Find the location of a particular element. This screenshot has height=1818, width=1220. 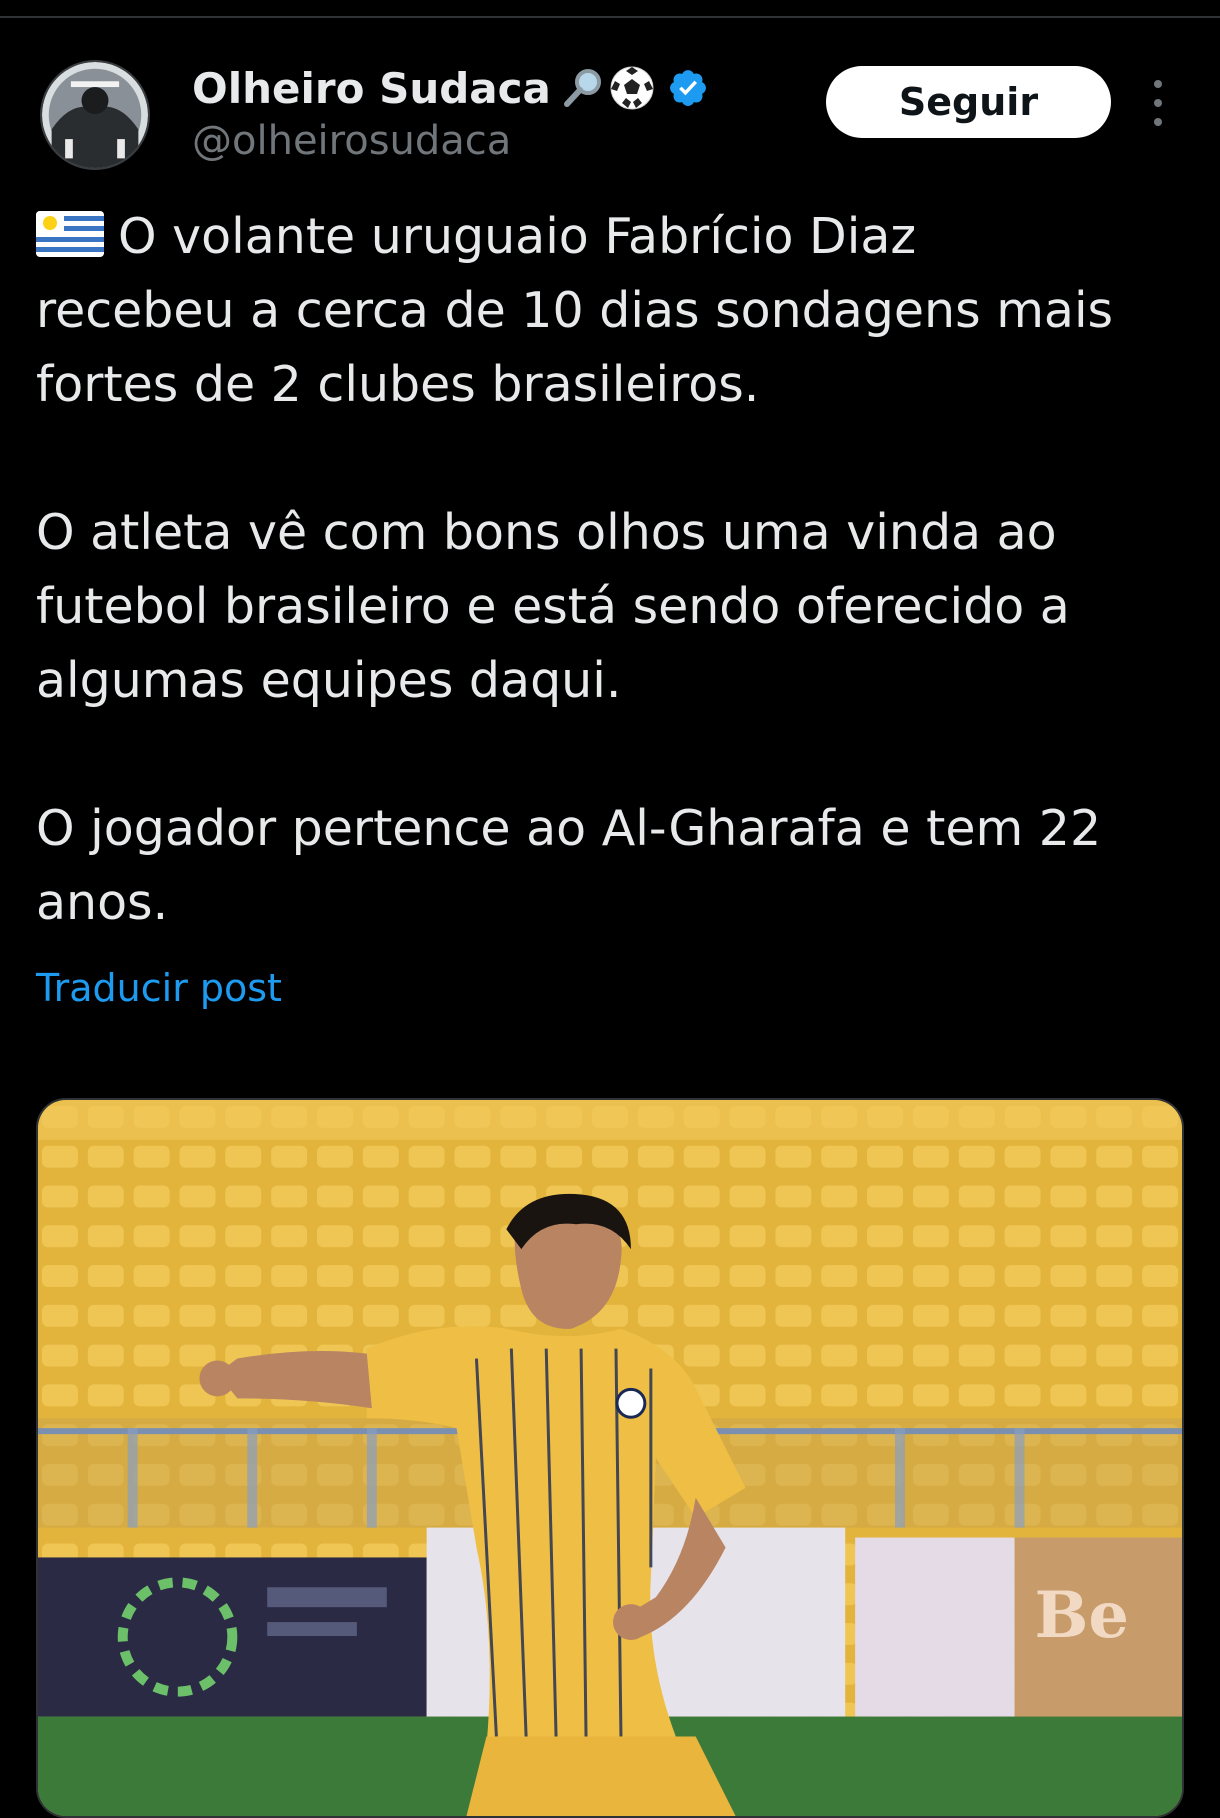

name-emojis is located at coordinates (608, 88).